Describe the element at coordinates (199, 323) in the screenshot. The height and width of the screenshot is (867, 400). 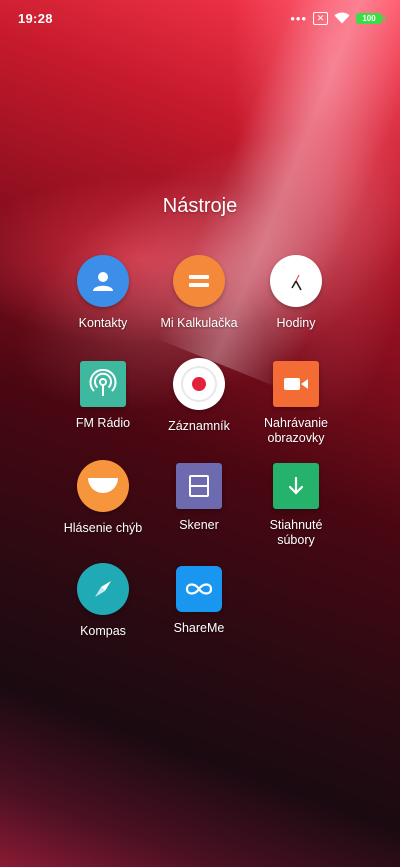
I see `app-label: Mi Kalkulačka` at that location.